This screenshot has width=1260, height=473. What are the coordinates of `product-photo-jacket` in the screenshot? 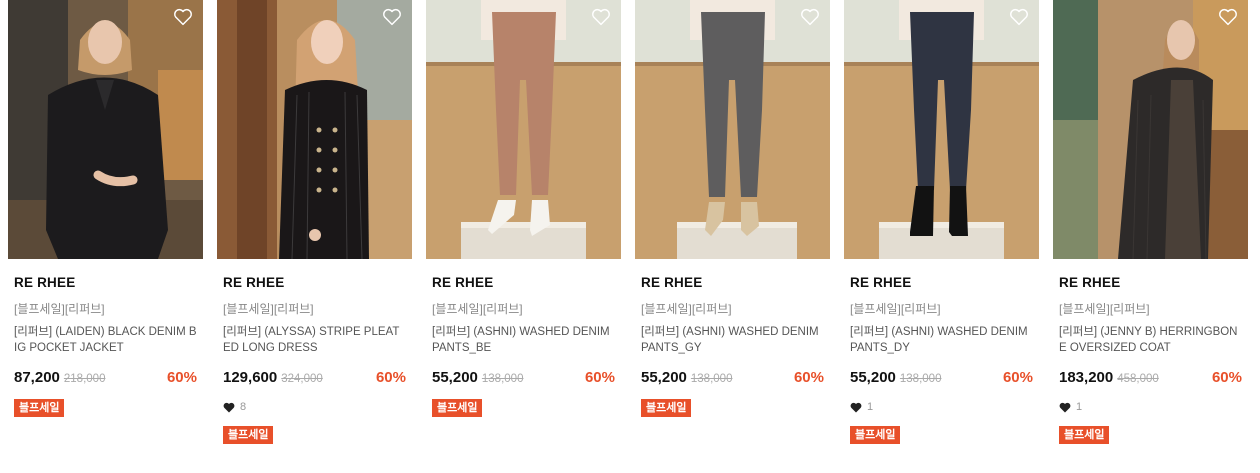 It's located at (105, 129).